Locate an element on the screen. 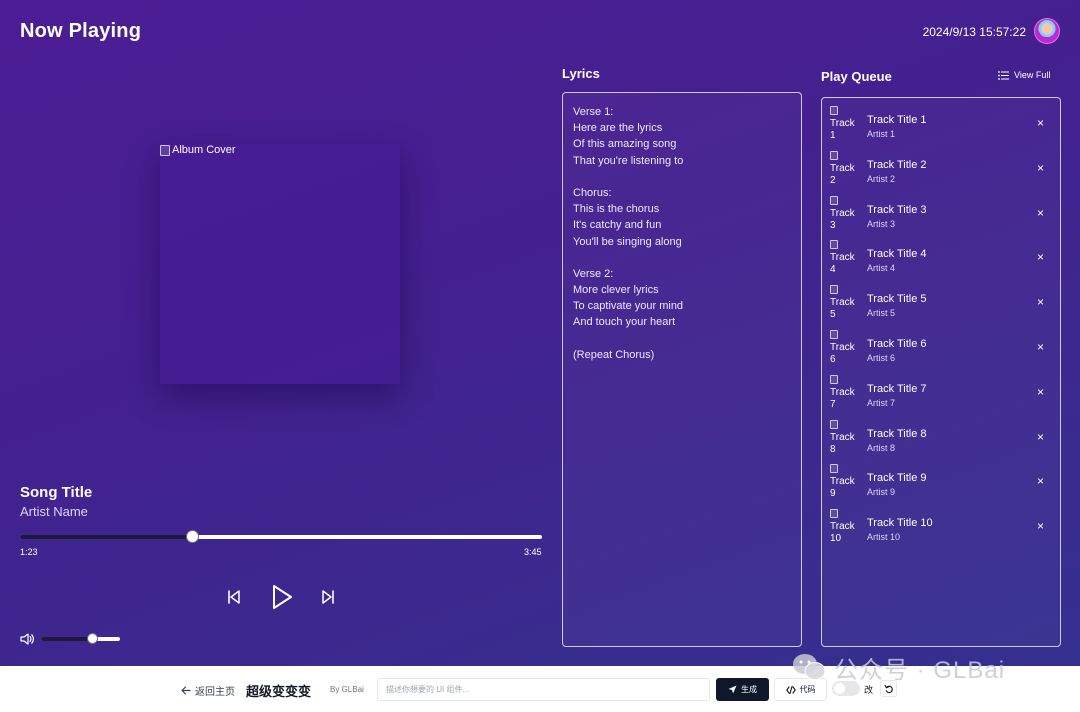 This screenshot has width=1080, height=712. queue-track-artist: Artist 5 is located at coordinates (881, 313).